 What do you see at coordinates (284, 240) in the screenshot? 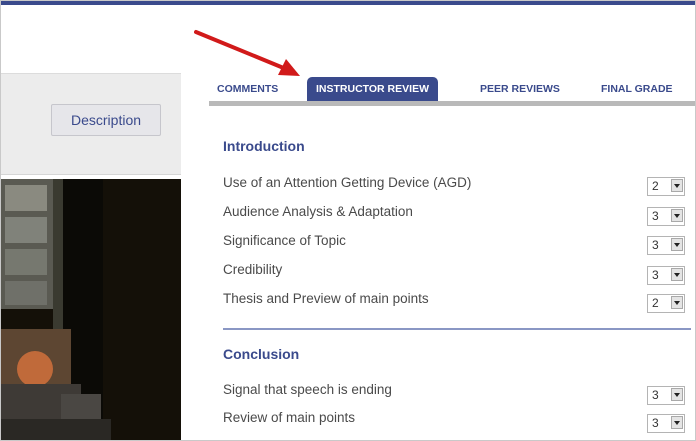
I see `criterion-label: Significance of Topic` at bounding box center [284, 240].